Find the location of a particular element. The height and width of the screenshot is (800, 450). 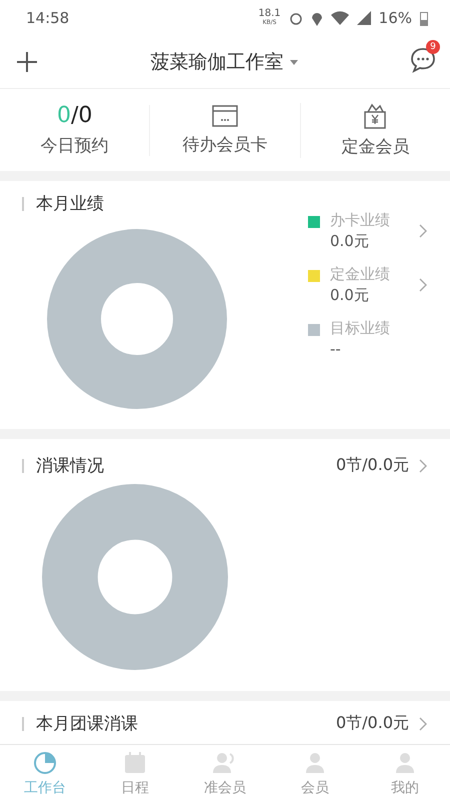

appointment-count: 0/0 is located at coordinates (74, 115).